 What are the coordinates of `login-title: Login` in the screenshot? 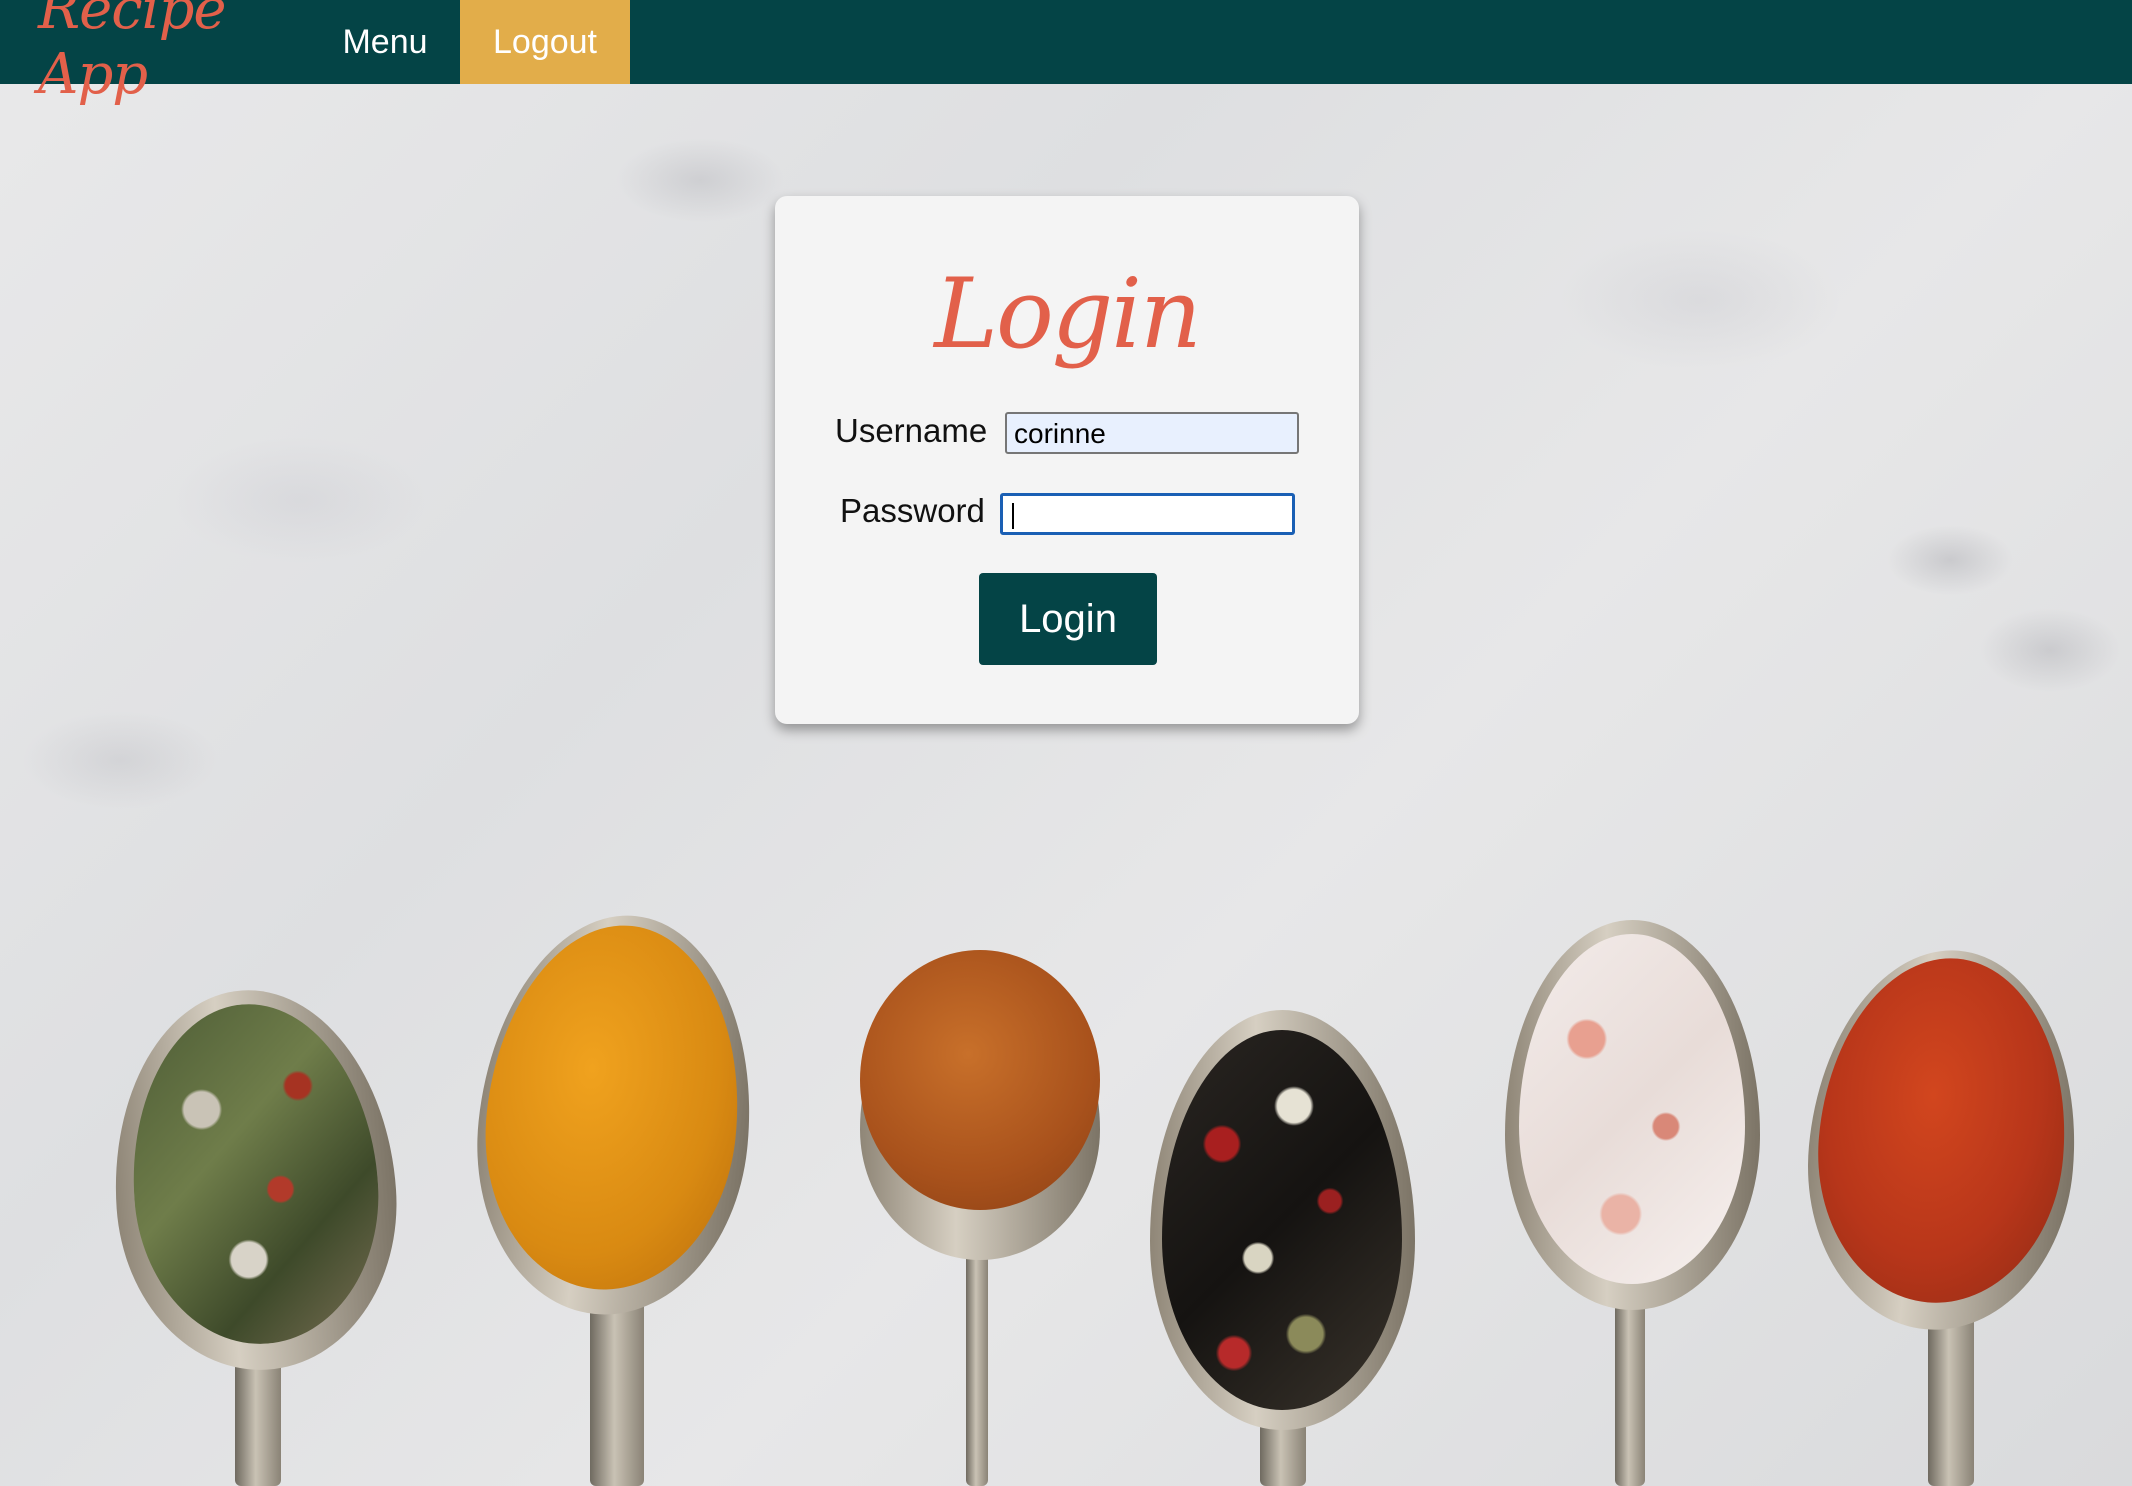 It's located at (1068, 314).